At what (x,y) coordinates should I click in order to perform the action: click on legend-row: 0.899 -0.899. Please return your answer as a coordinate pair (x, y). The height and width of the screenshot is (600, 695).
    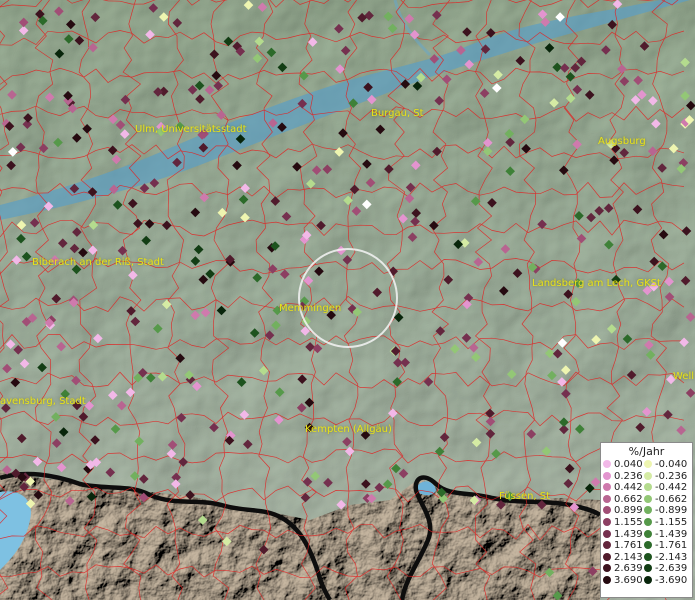
    Looking at the image, I should click on (645, 511).